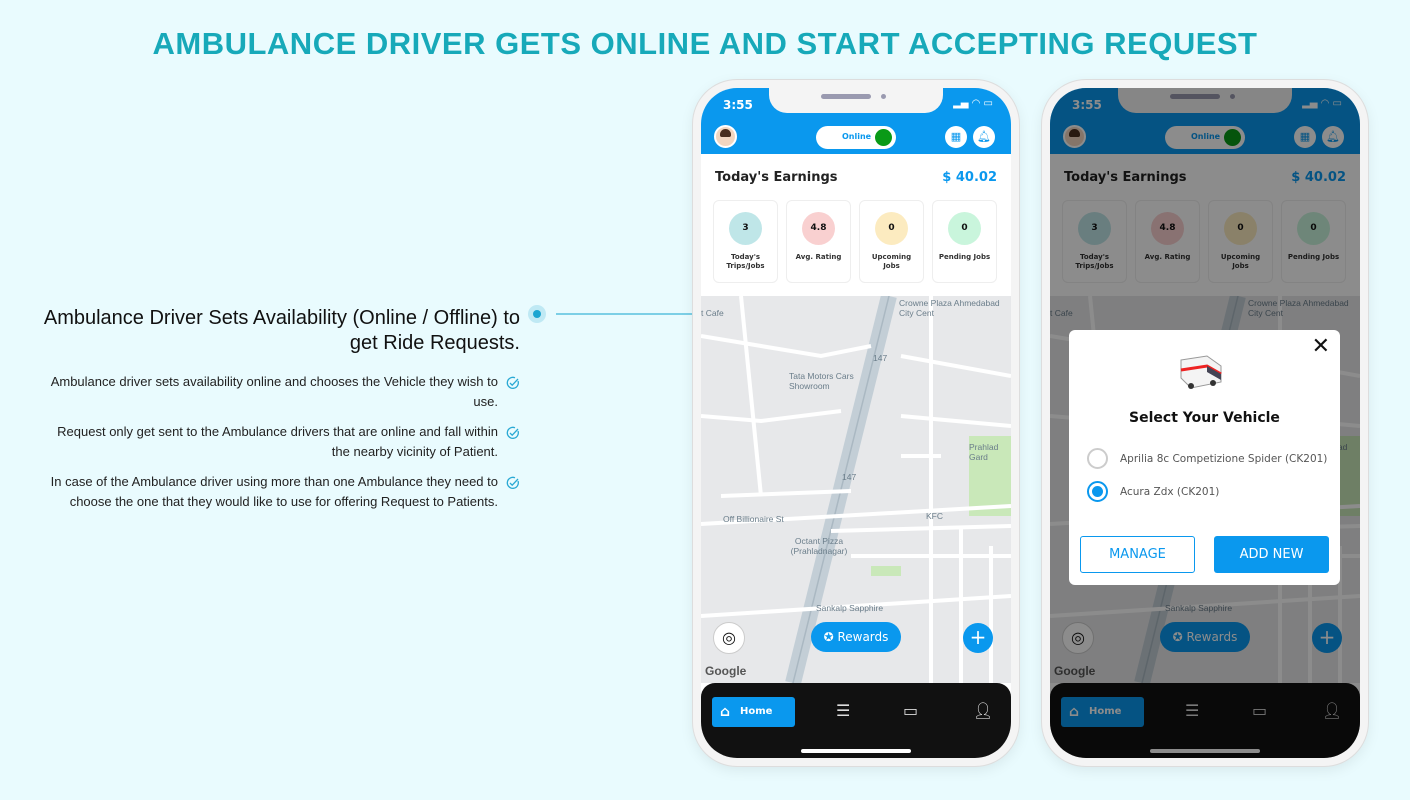 The image size is (1410, 800). I want to click on ambulance-icon, so click(1201, 372).